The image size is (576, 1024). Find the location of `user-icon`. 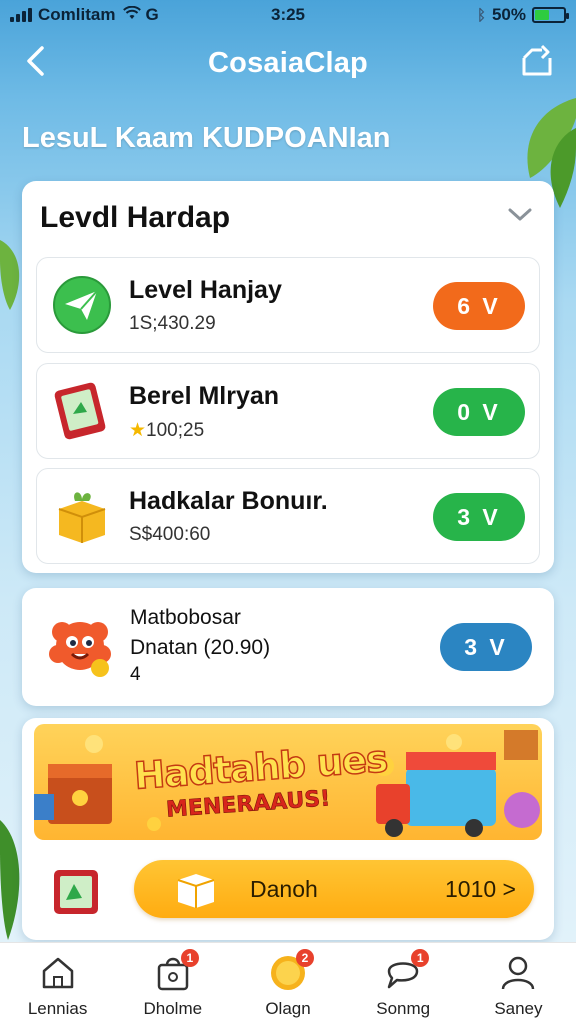

user-icon is located at coordinates (518, 973).